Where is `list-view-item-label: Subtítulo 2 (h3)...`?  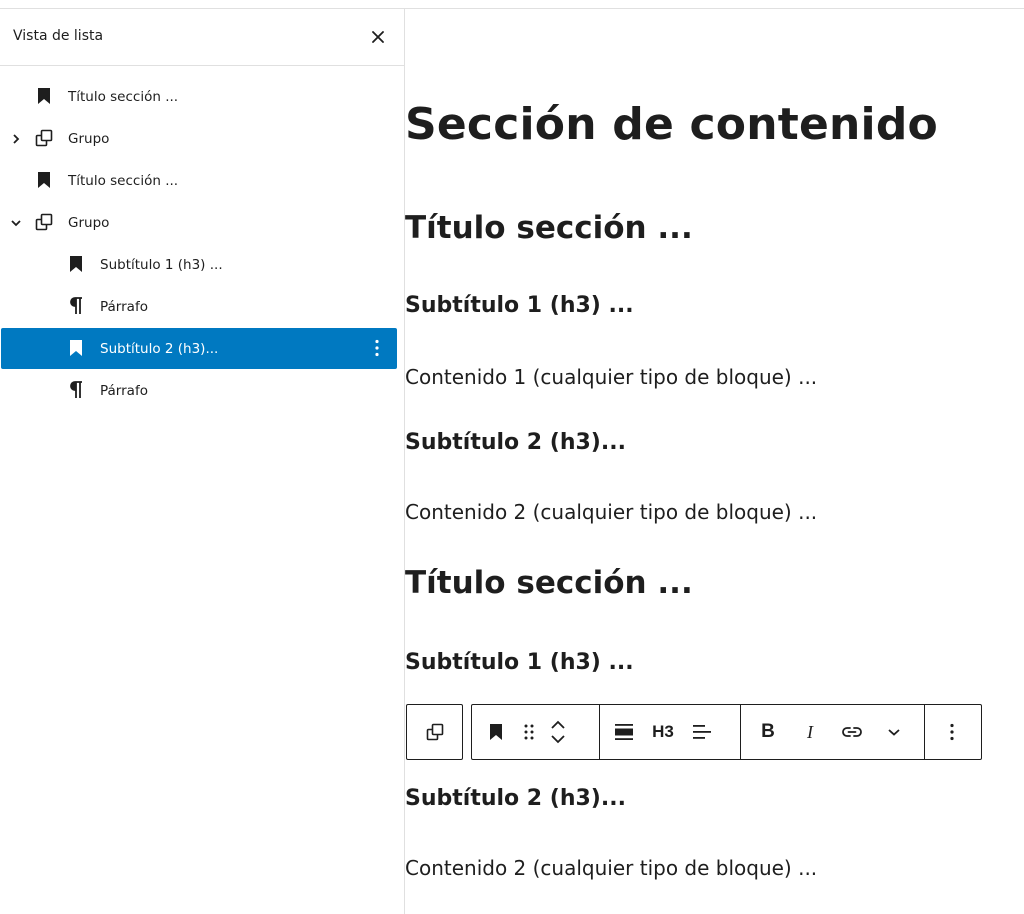
list-view-item-label: Subtítulo 2 (h3)... is located at coordinates (159, 349).